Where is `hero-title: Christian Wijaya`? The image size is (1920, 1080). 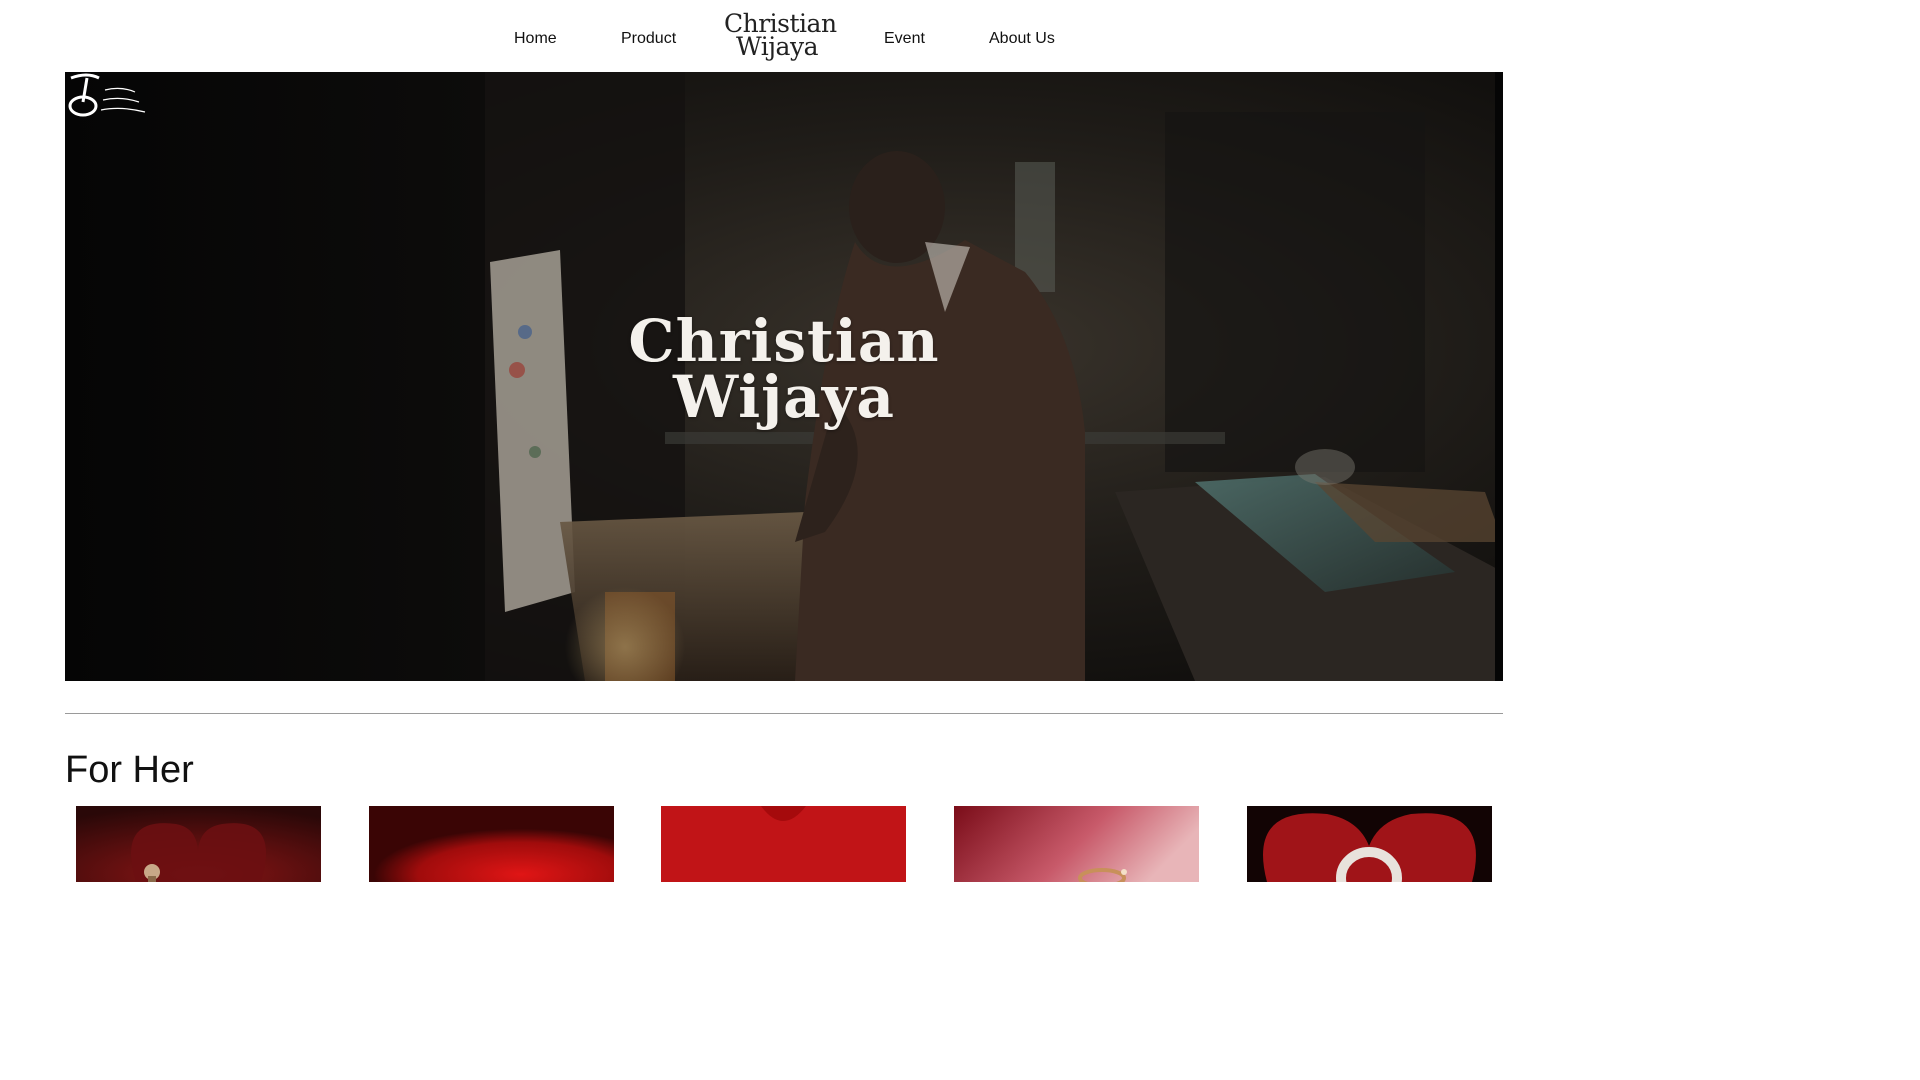
hero-title: Christian Wijaya is located at coordinates (784, 369).